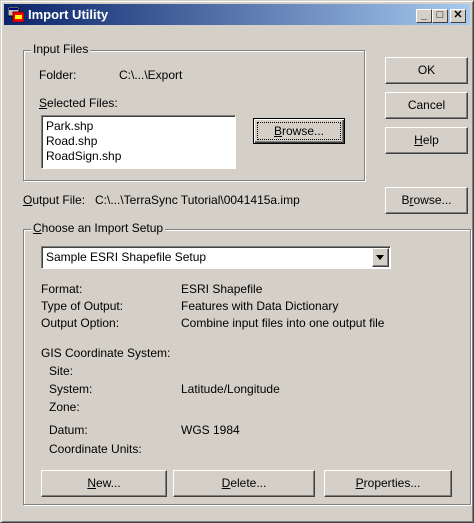  Describe the element at coordinates (54, 200) in the screenshot. I see `output-file-label: Output File:` at that location.